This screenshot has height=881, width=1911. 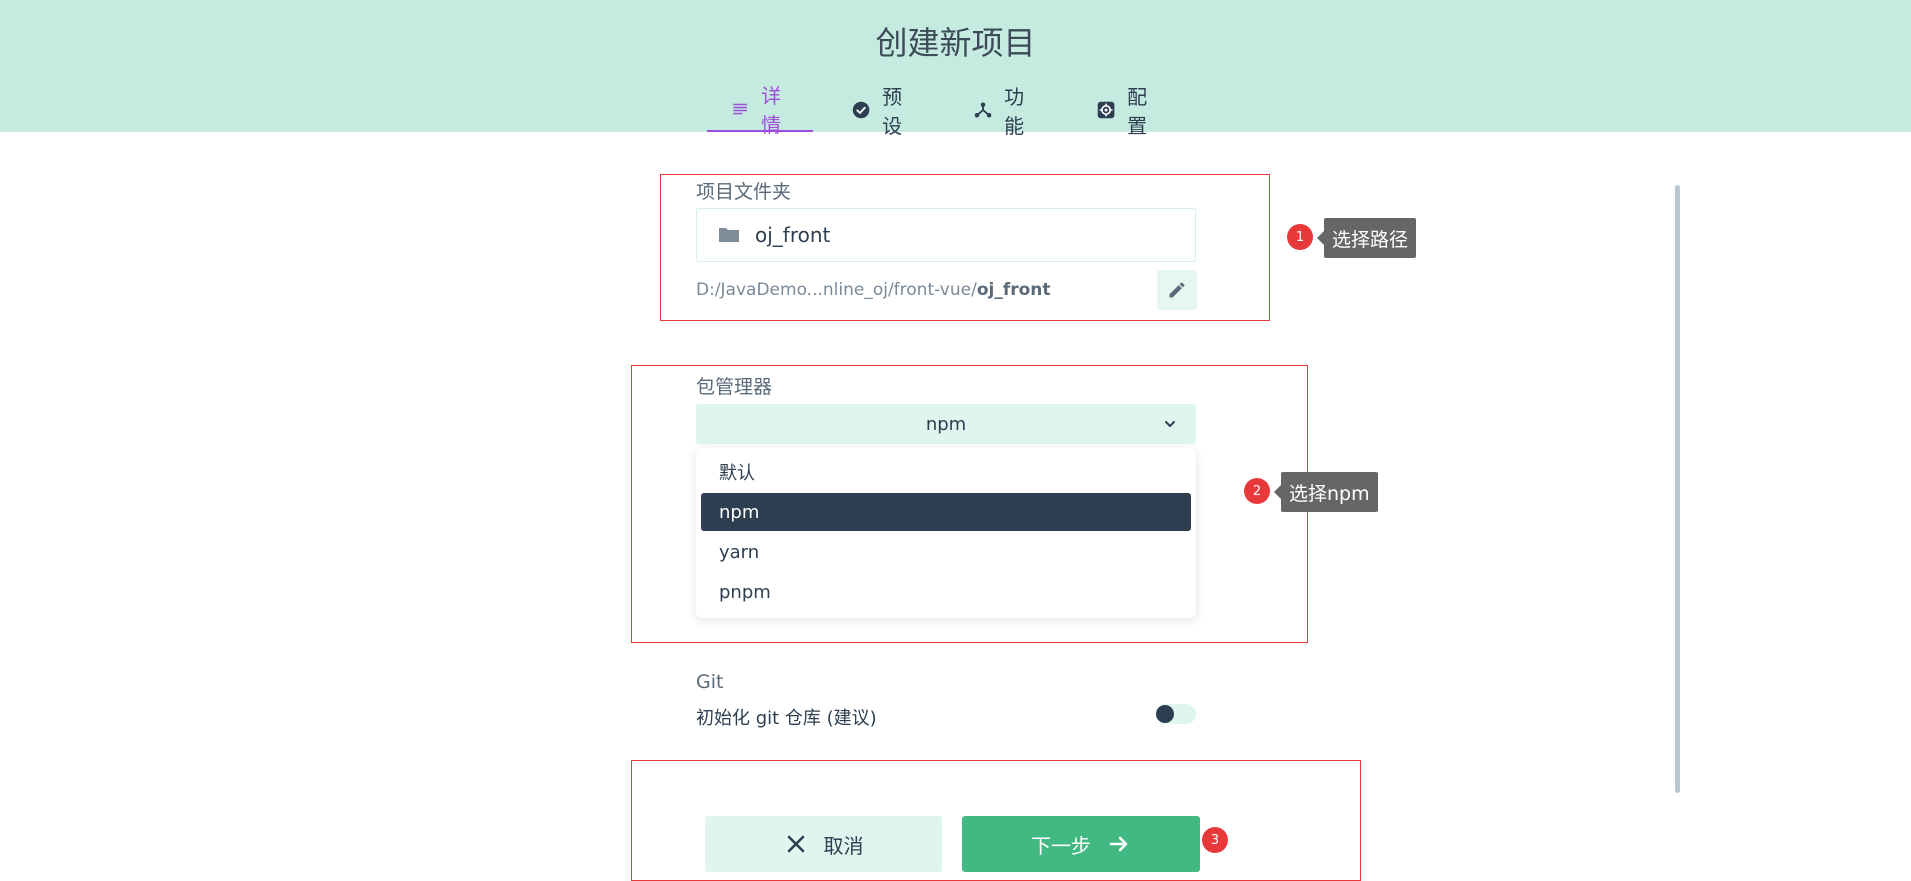 I want to click on check-circle-icon, so click(x=861, y=110).